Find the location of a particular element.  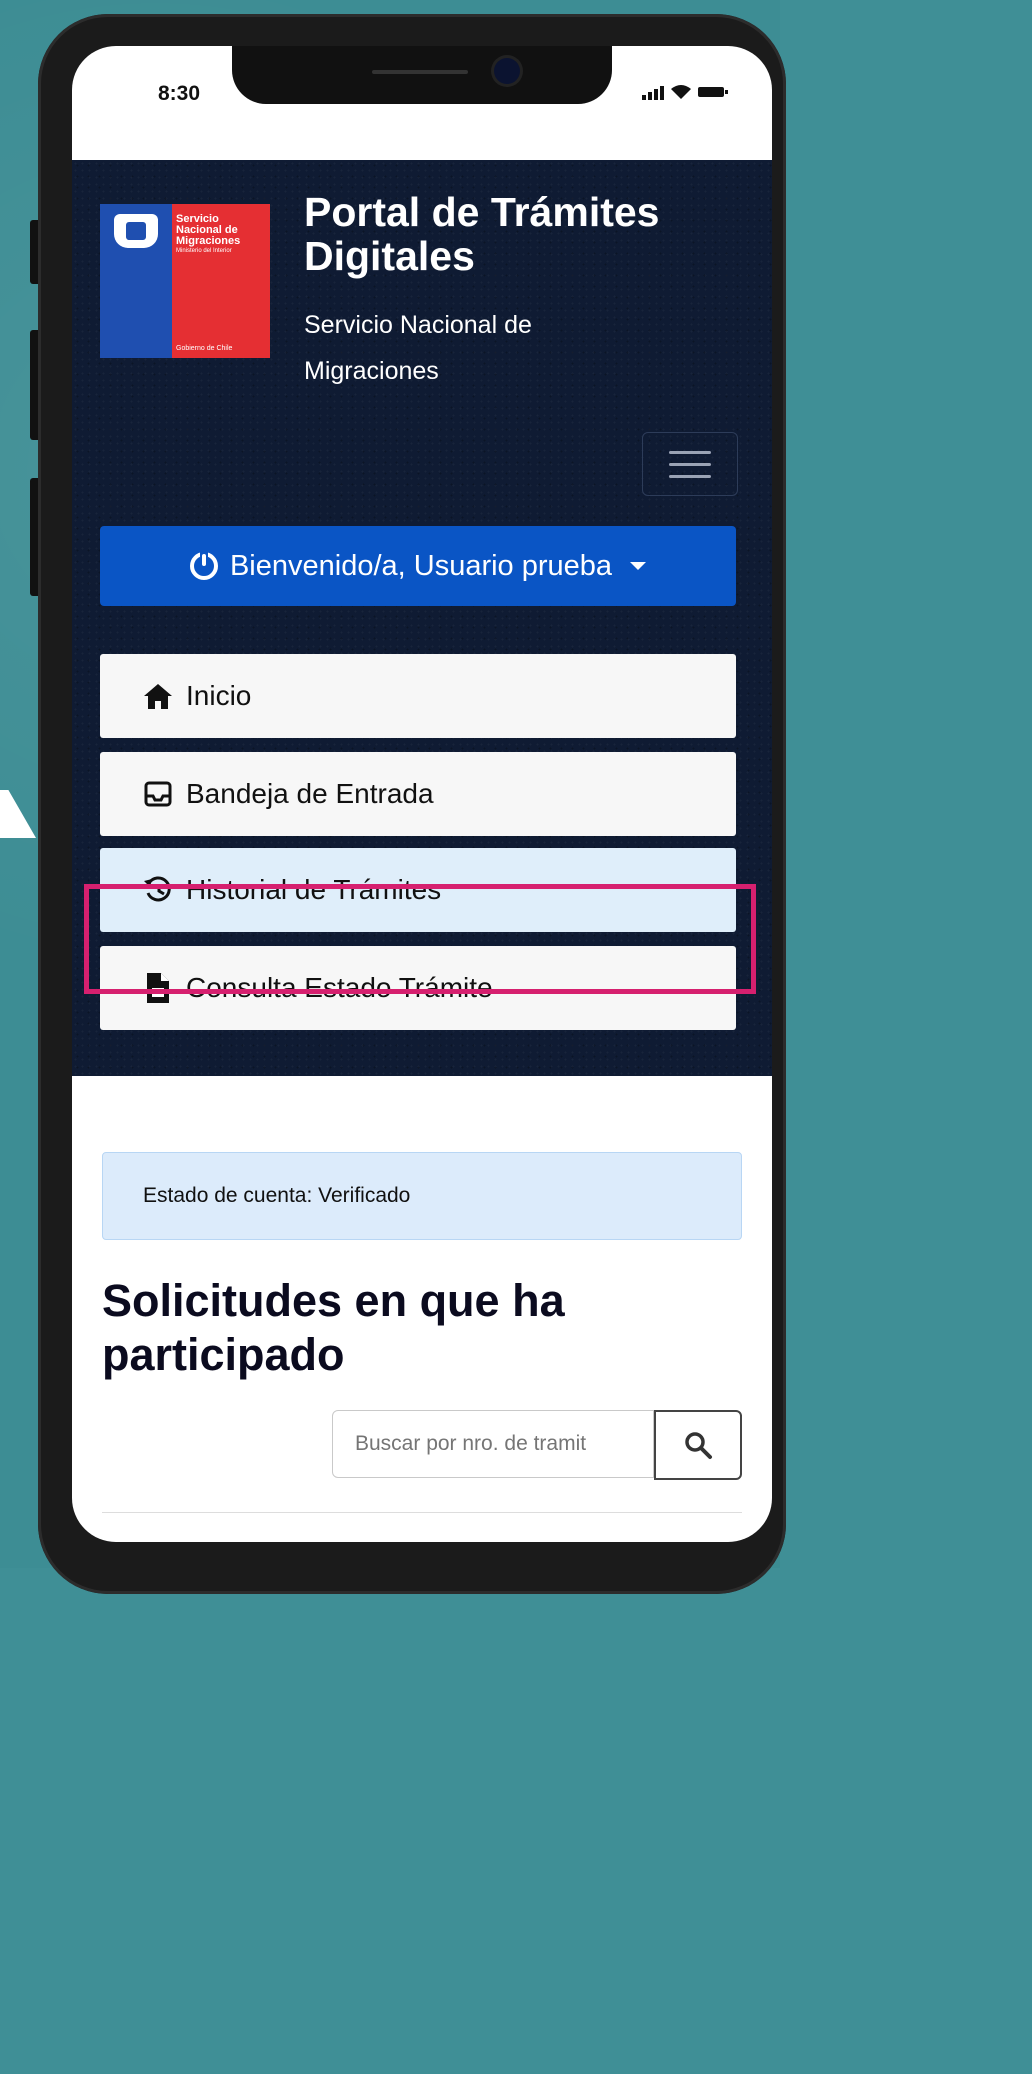

search-group is located at coordinates (537, 1445).